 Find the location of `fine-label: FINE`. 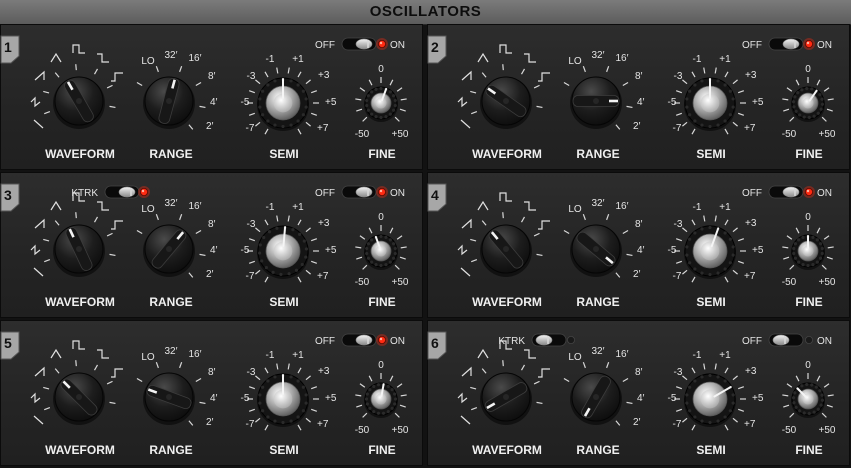

fine-label: FINE is located at coordinates (808, 302).